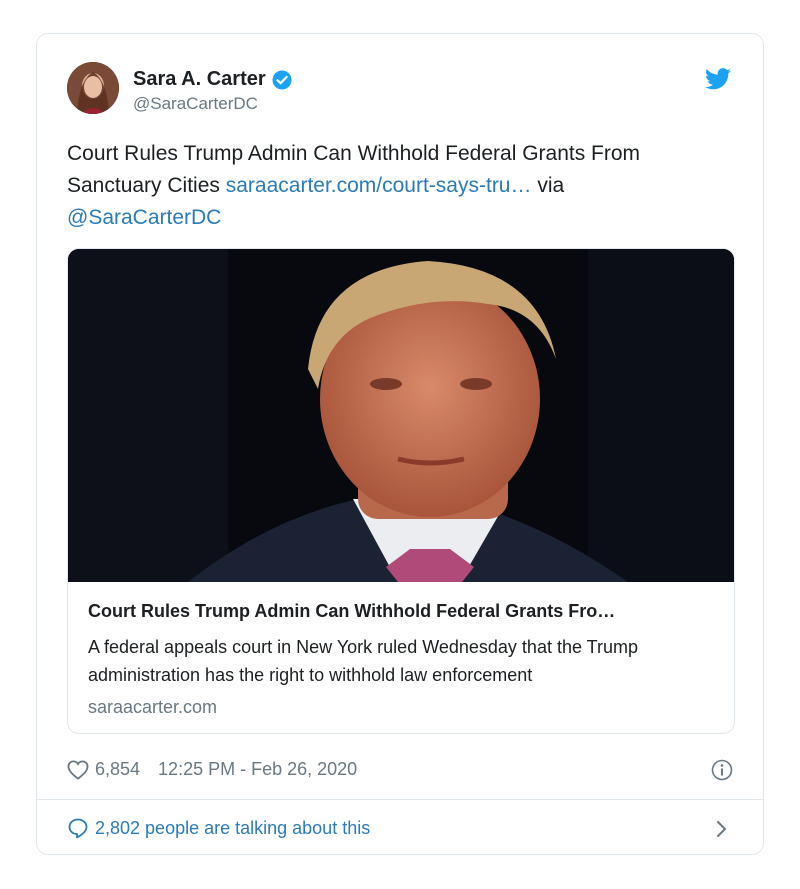 This screenshot has height=889, width=800. What do you see at coordinates (78, 769) in the screenshot?
I see `heart-icon` at bounding box center [78, 769].